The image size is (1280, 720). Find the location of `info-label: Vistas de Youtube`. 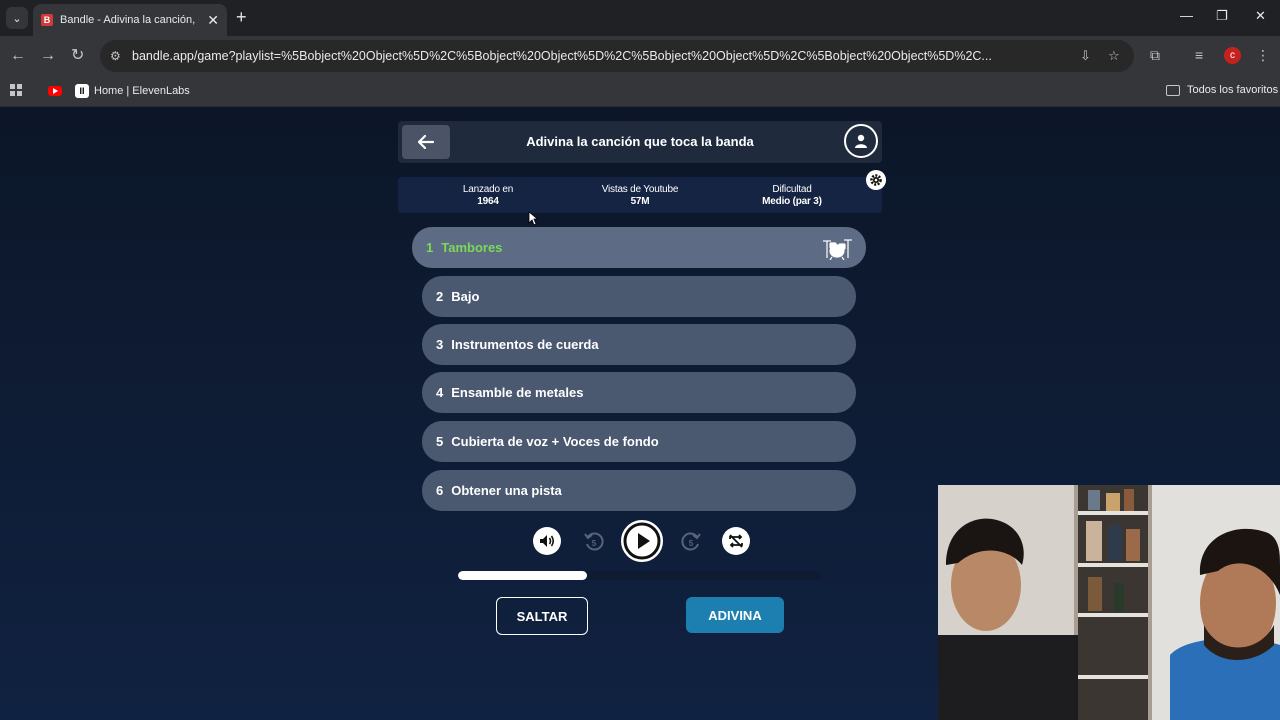

info-label: Vistas de Youtube is located at coordinates (640, 189).